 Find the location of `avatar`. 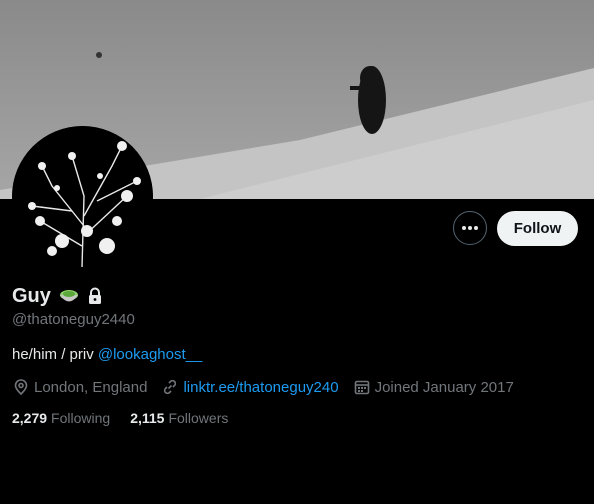

avatar is located at coordinates (82, 196).